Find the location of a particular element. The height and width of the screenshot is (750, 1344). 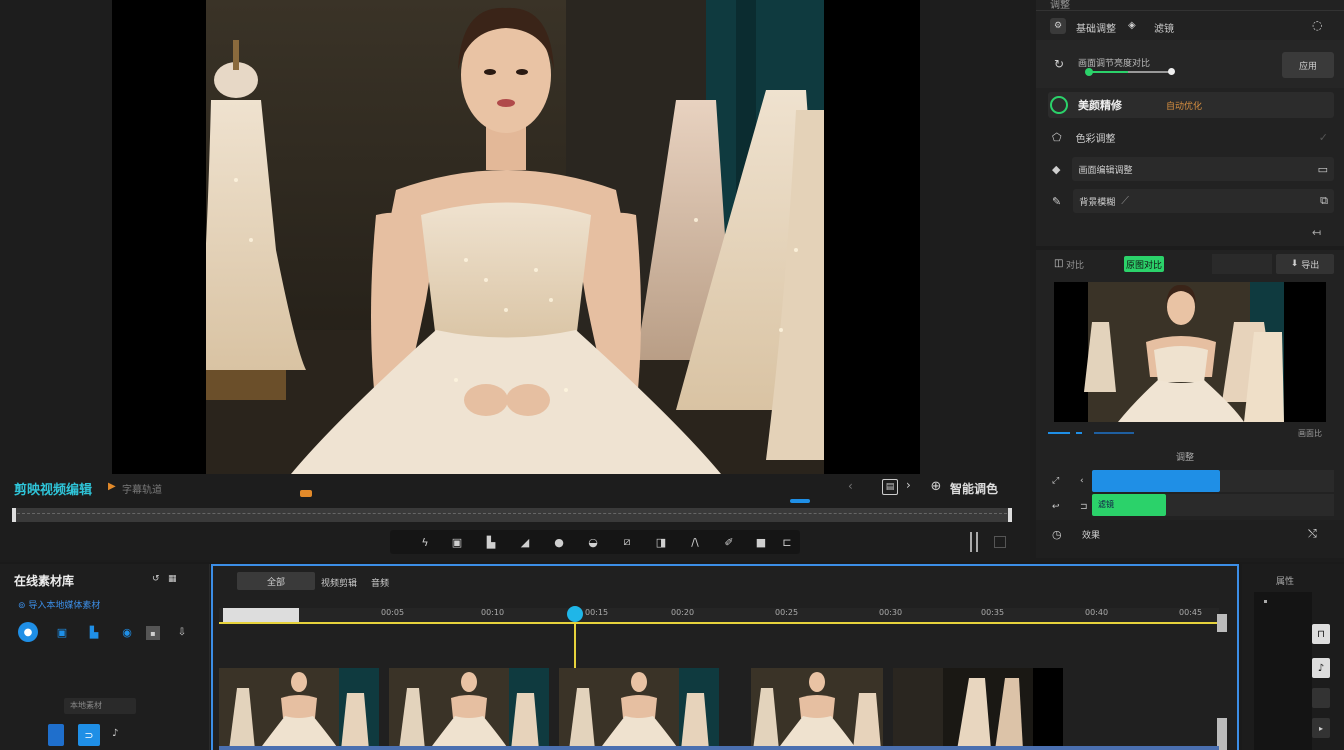

in-out-range is located at coordinates (261, 615).